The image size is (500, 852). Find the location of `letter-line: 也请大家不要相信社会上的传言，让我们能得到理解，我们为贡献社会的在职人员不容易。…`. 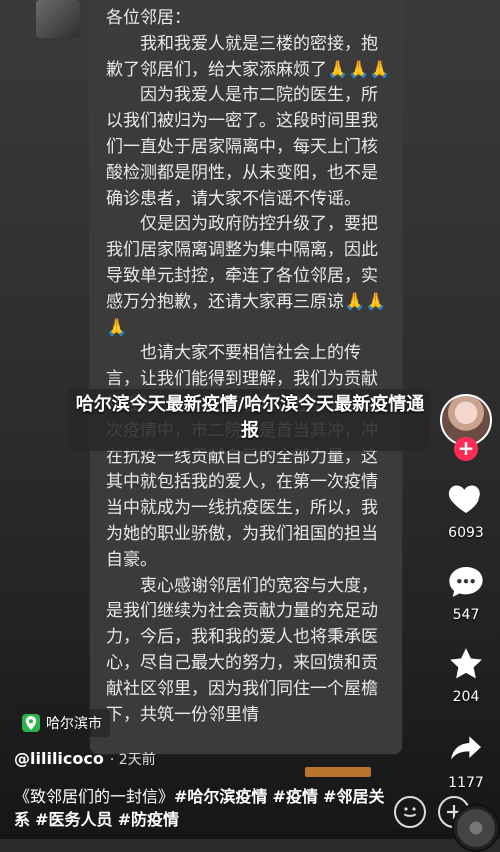

letter-line: 也请大家不要相信社会上的传言，让我们能得到理解，我们为贡献社会的在职人员不容易。… is located at coordinates (242, 456).